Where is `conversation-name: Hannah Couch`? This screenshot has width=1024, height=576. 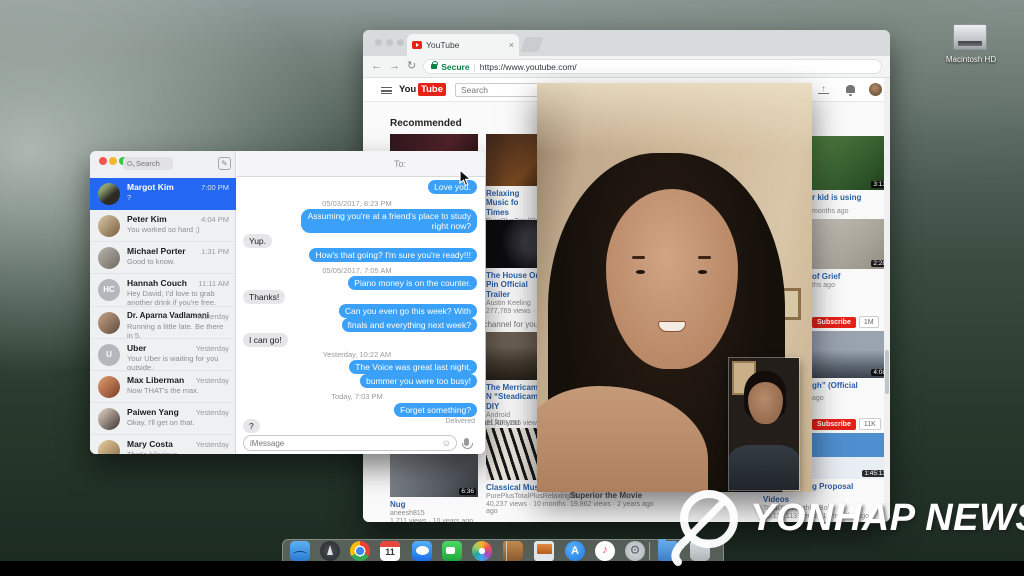
conversation-name: Hannah Couch is located at coordinates (157, 283).